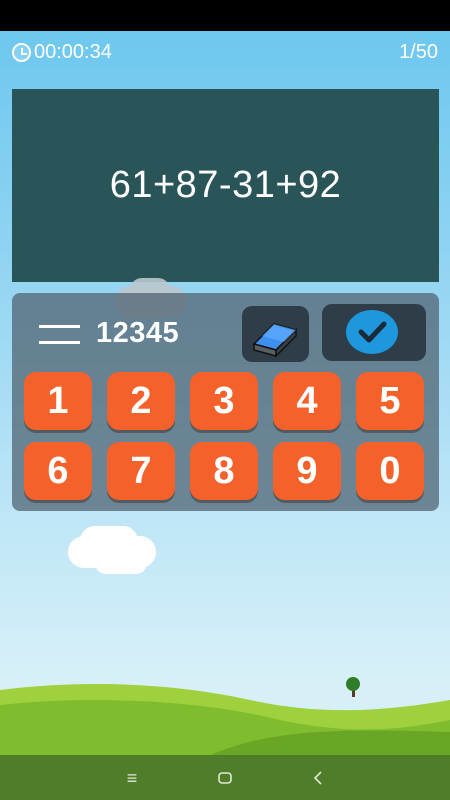 Image resolution: width=450 pixels, height=800 pixels. Describe the element at coordinates (138, 333) in the screenshot. I see `answer-display: 12345` at that location.